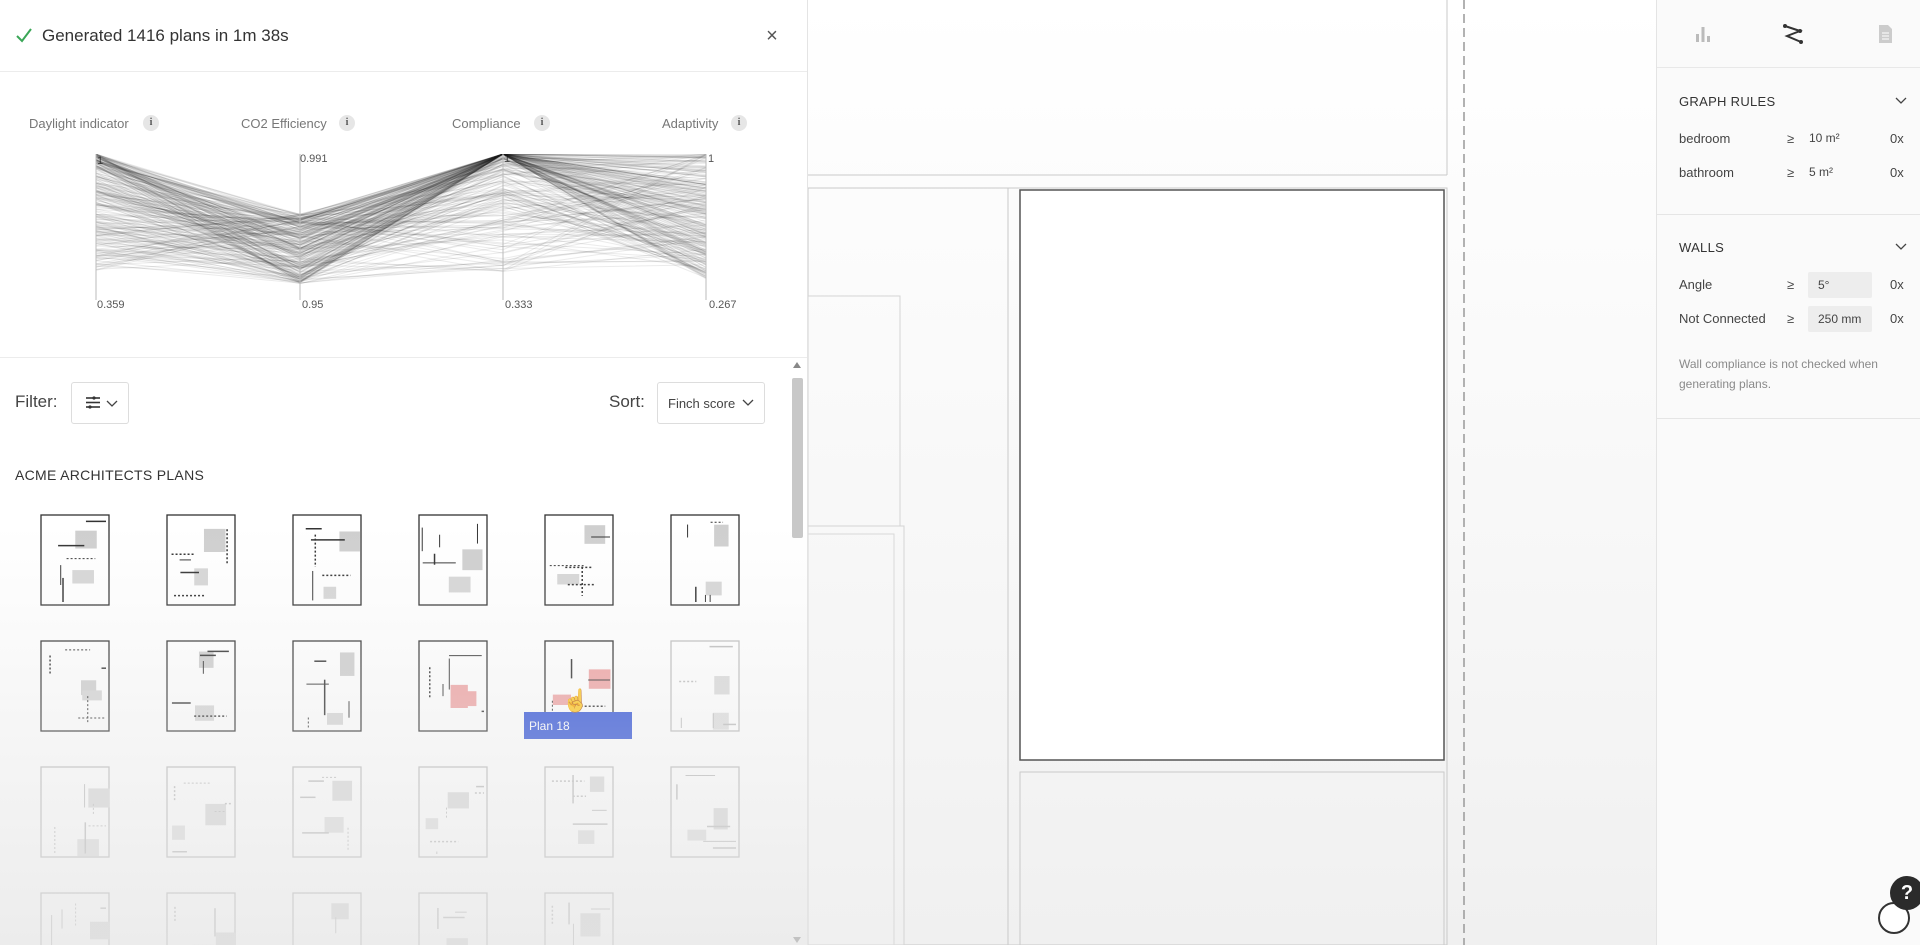 The width and height of the screenshot is (1920, 945). I want to click on rule-label-bathroom: bathroom, so click(1706, 172).